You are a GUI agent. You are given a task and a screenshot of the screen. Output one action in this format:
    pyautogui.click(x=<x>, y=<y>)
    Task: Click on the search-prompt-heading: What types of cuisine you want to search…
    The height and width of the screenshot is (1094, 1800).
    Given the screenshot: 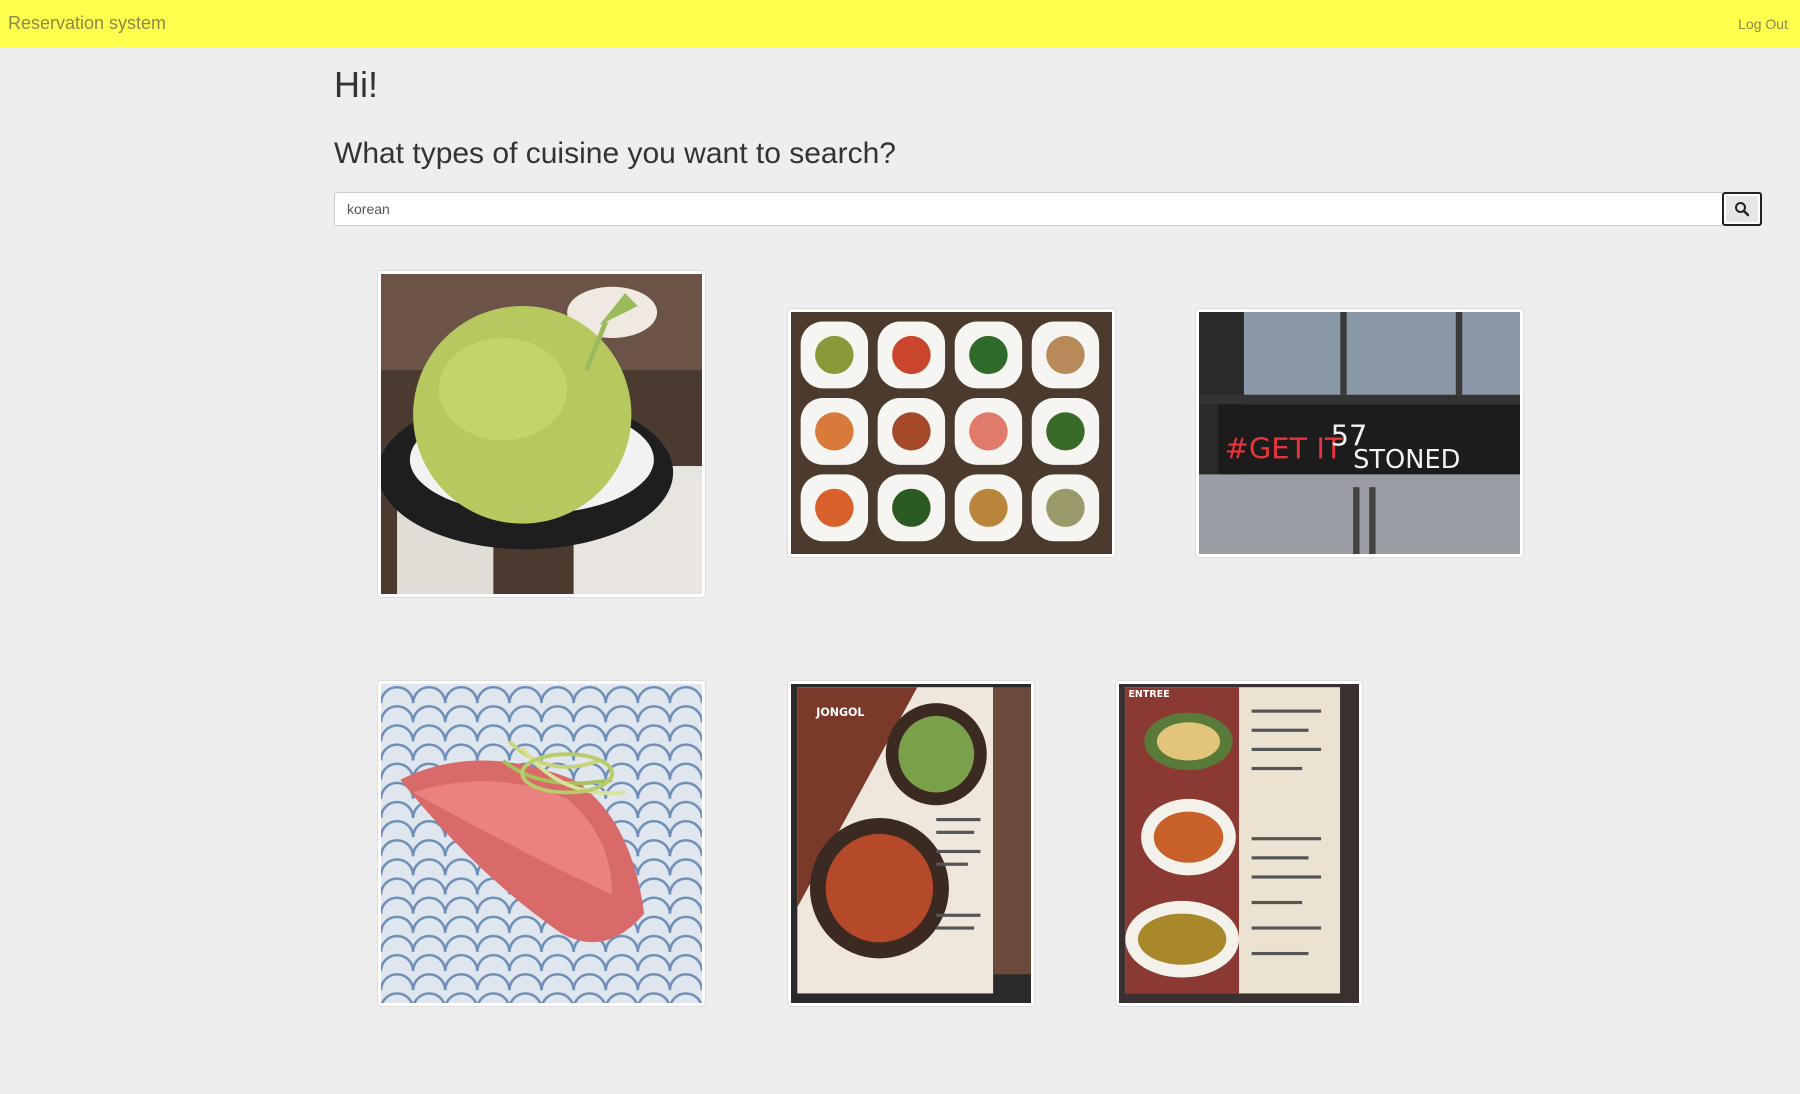 What is the action you would take?
    pyautogui.click(x=615, y=153)
    